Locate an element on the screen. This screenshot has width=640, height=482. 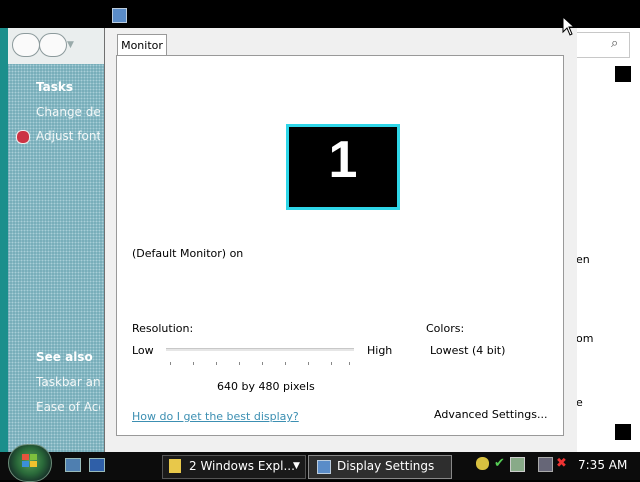
recent-pages-chevron-icon: ▼ is located at coordinates (70, 45).